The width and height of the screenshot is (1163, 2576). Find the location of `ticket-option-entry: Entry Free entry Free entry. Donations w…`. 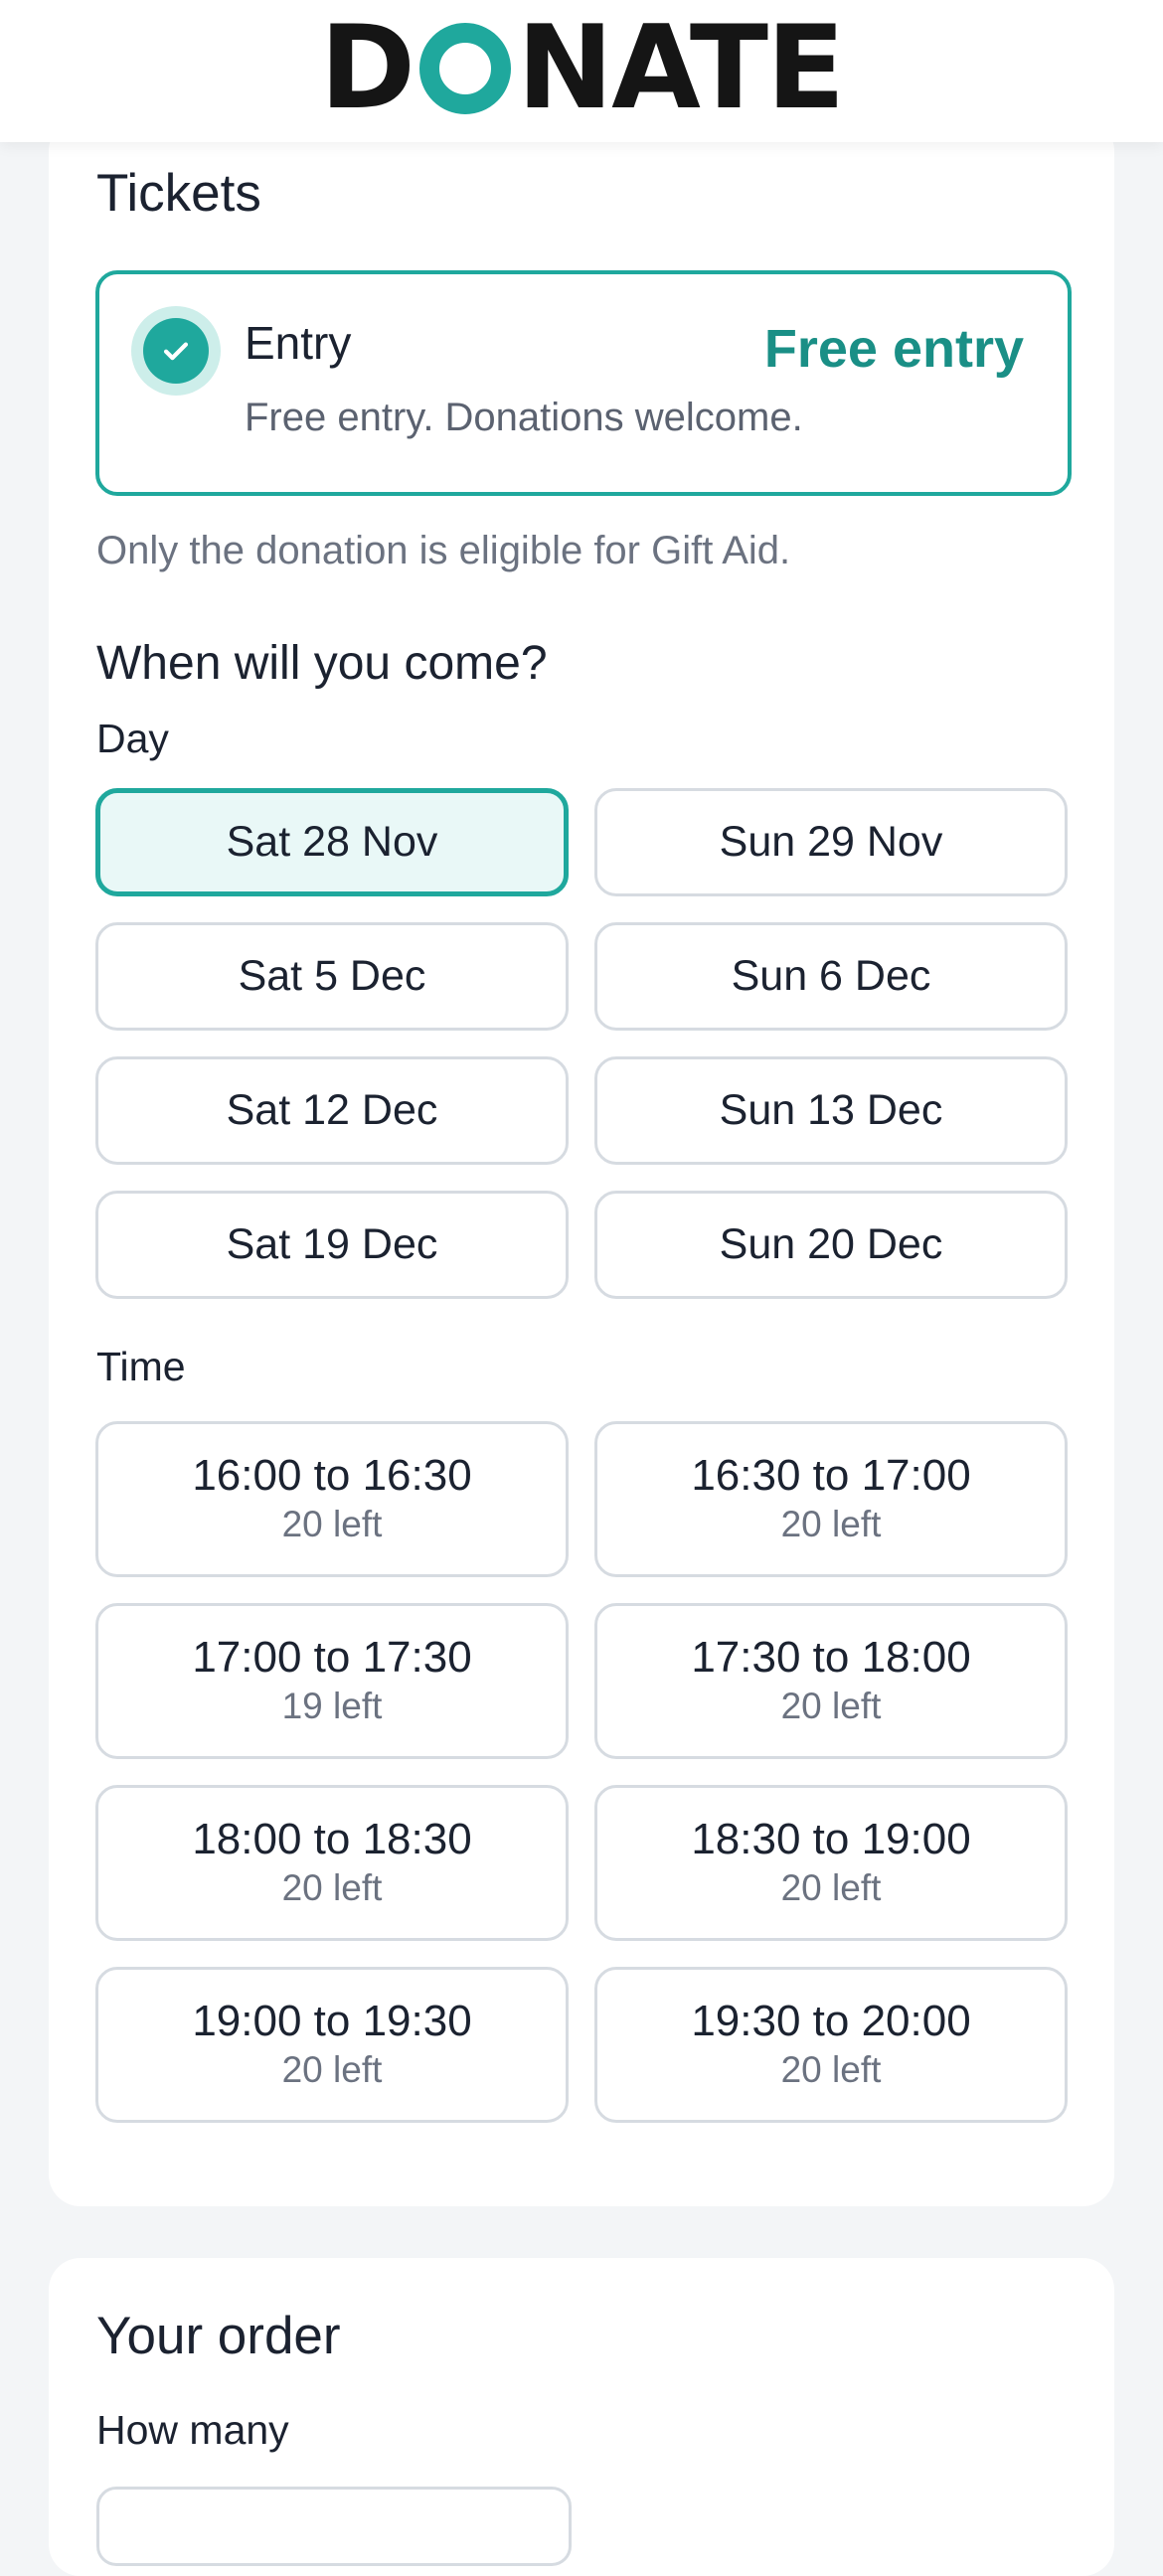

ticket-option-entry: Entry Free entry Free entry. Donations w… is located at coordinates (583, 383).